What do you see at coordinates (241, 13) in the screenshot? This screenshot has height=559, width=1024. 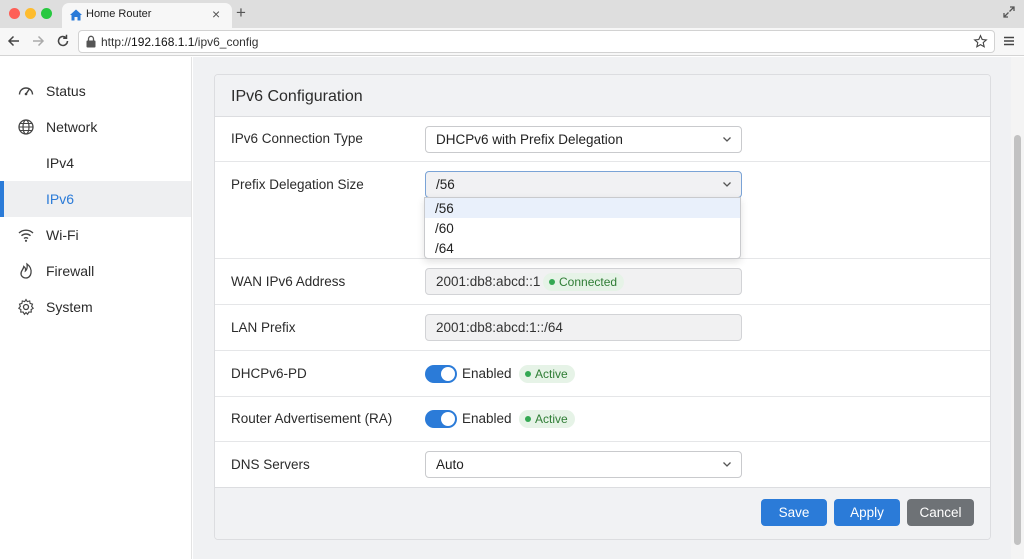 I see `new-tab-icon: +` at bounding box center [241, 13].